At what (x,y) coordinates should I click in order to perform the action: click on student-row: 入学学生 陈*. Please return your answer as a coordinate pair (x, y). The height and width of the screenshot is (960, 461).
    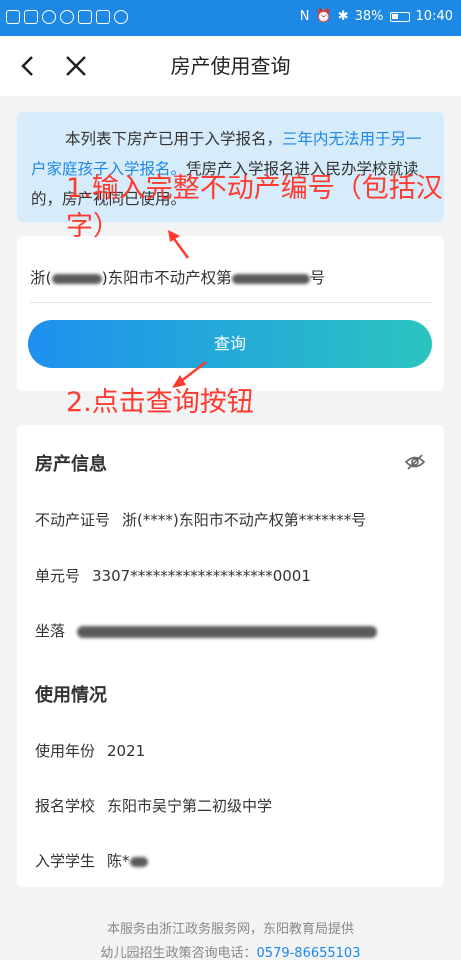
    Looking at the image, I should click on (91, 860).